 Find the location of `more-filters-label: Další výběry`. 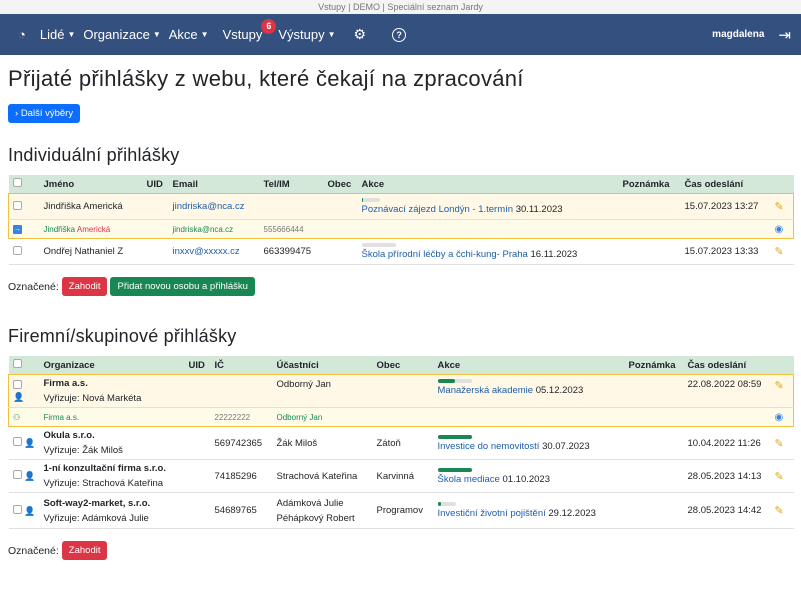

more-filters-label: Další výběry is located at coordinates (47, 113).